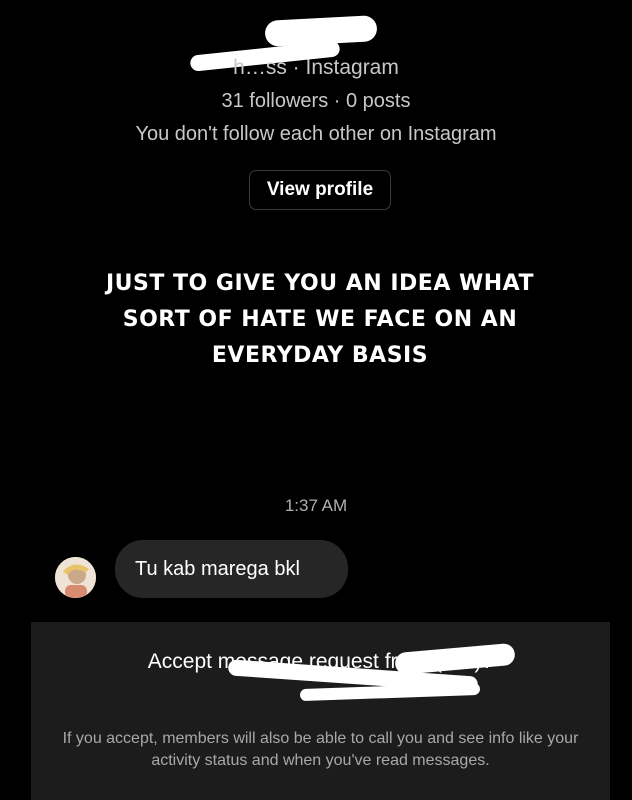 The width and height of the screenshot is (632, 800). Describe the element at coordinates (217, 568) in the screenshot. I see `message-text: Tu kab marega bkl` at that location.